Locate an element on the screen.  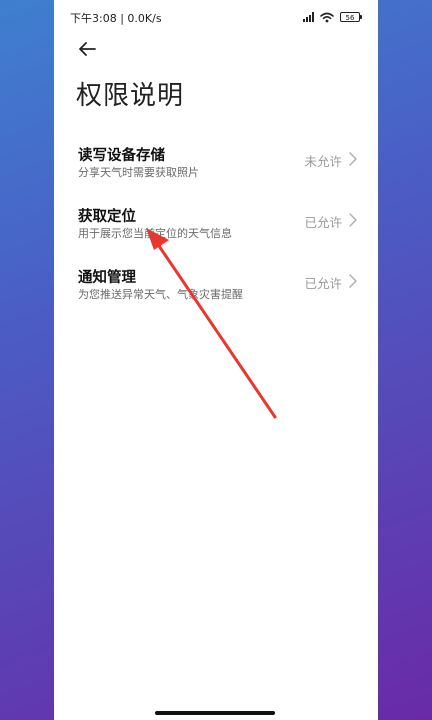
status-bar: 下午3:08 | 0.0K/s 56 is located at coordinates (216, 17).